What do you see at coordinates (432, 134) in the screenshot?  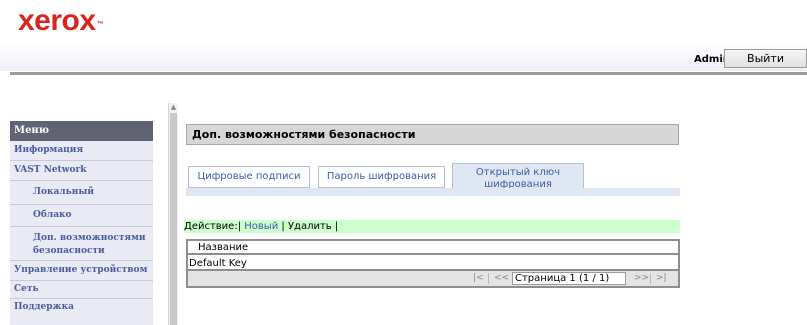 I see `page-title: Доп. возможностями безопасности` at bounding box center [432, 134].